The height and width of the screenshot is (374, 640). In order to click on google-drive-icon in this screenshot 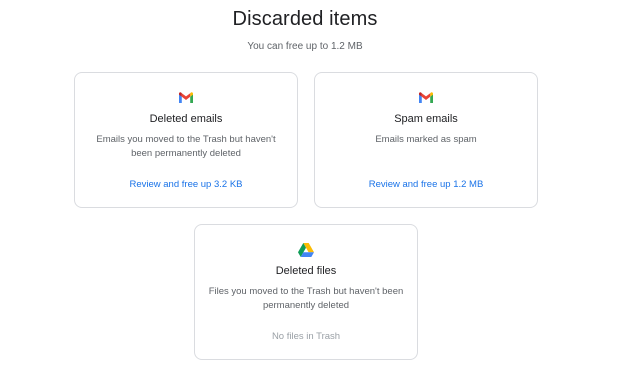, I will do `click(306, 250)`.